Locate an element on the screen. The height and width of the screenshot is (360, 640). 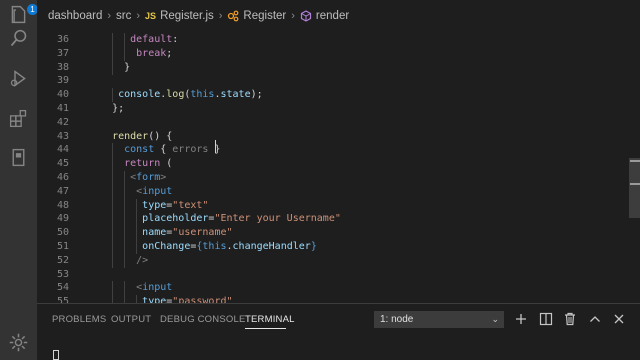
code-line: 54 <input is located at coordinates (332, 288).